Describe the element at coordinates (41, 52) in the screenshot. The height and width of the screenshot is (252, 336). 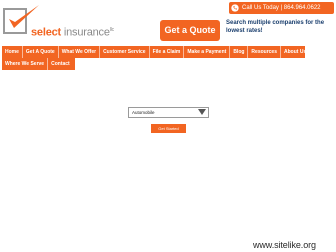
I see `nav-item-get-a-quote: Get A Quote` at that location.